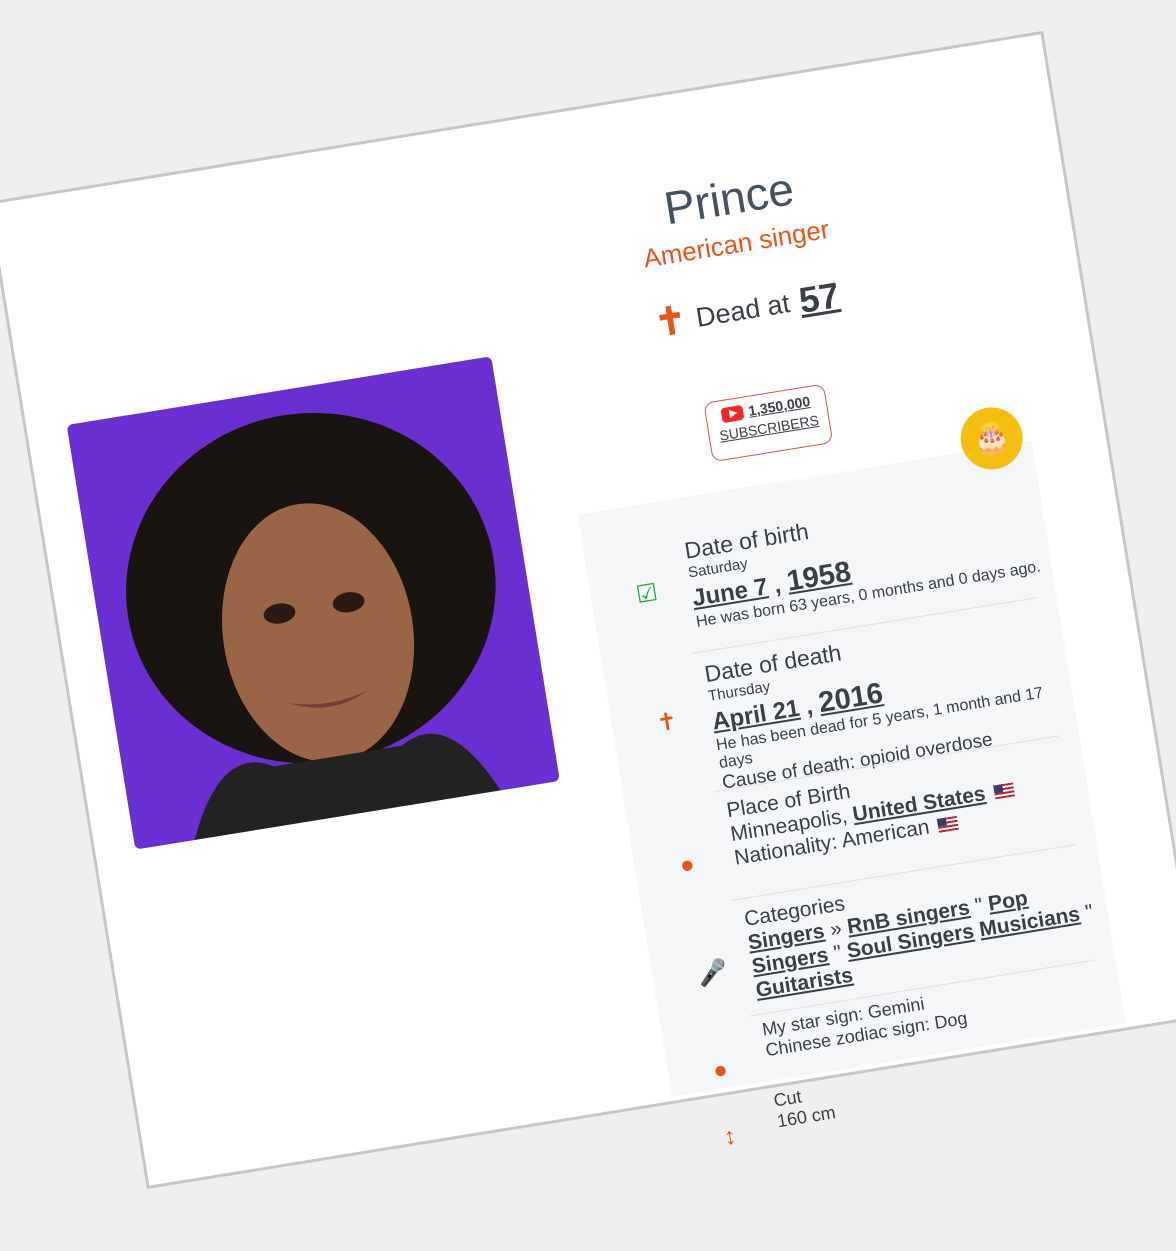 The height and width of the screenshot is (1251, 1176). Describe the element at coordinates (737, 251) in the screenshot. I see `profile-header: Prince American singer ✝ Dead at 57` at that location.